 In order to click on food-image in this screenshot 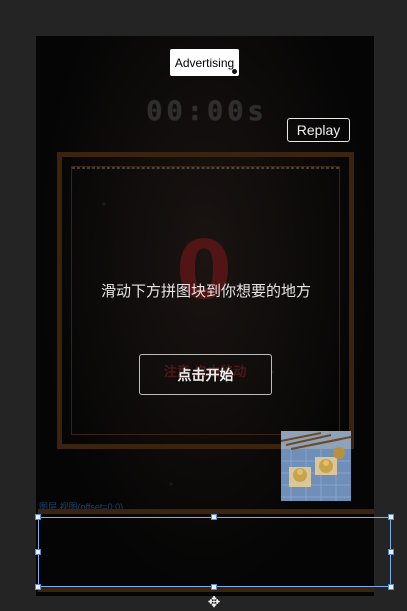, I will do `click(316, 466)`.